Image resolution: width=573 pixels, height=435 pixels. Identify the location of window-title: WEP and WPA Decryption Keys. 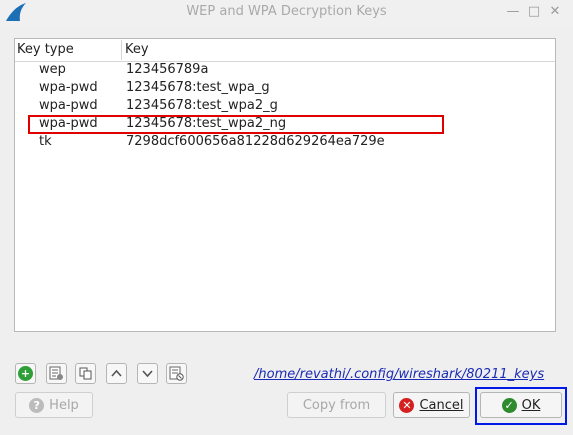
(286, 11).